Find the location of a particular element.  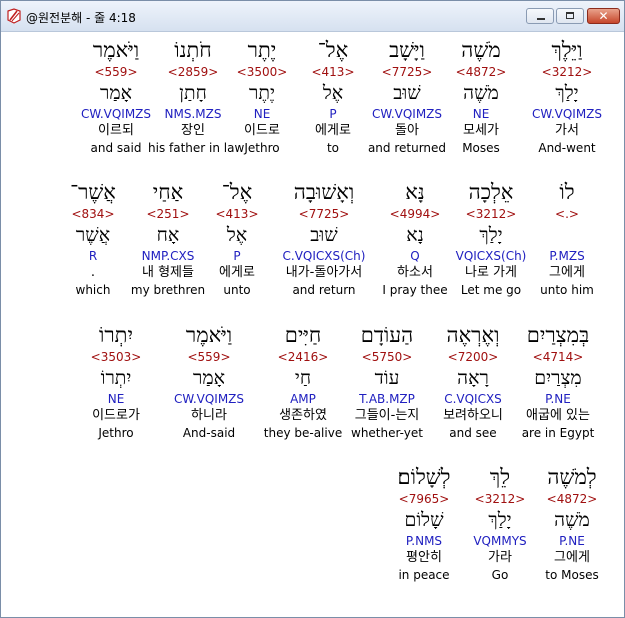

lemma: יָלַךְ is located at coordinates (567, 93).